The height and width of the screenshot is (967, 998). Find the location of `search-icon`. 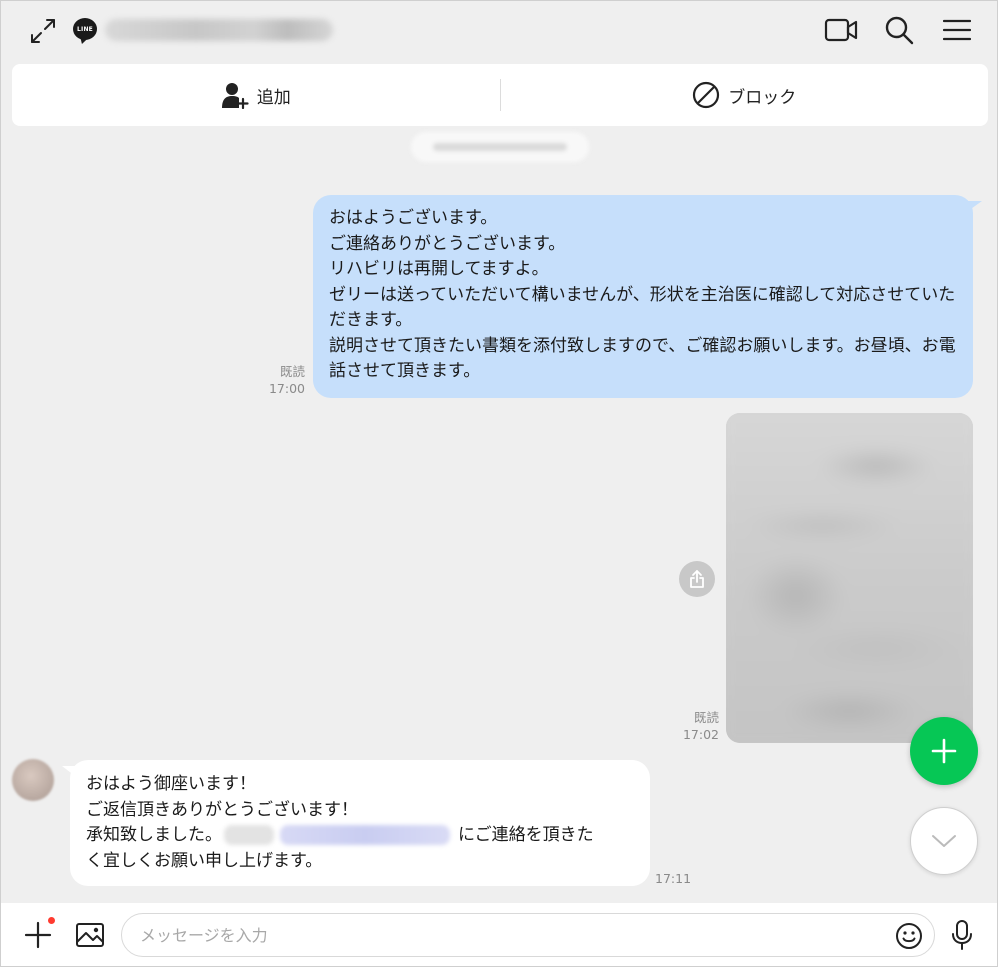

search-icon is located at coordinates (899, 30).